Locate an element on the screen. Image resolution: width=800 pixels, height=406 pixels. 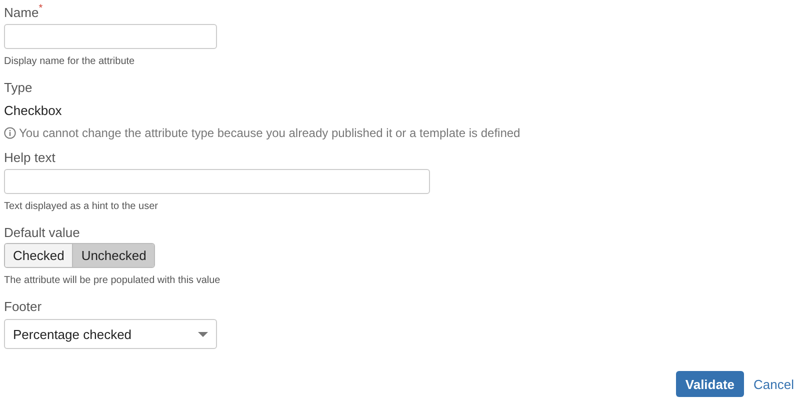
field-hint: Display name for the attribute is located at coordinates (69, 62).